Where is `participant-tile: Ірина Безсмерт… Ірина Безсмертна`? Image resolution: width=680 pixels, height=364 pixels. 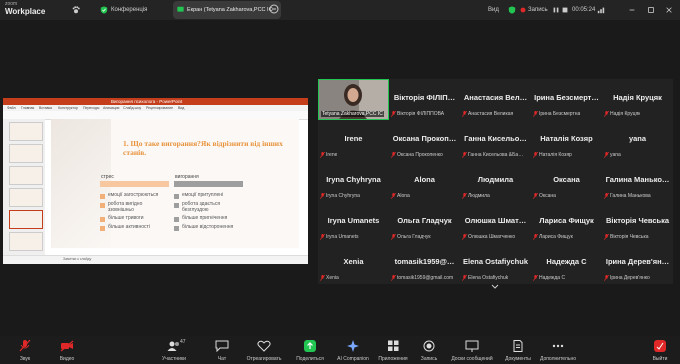 participant-tile: Ірина Безсмерт… Ірина Безсмертна is located at coordinates (566, 99).